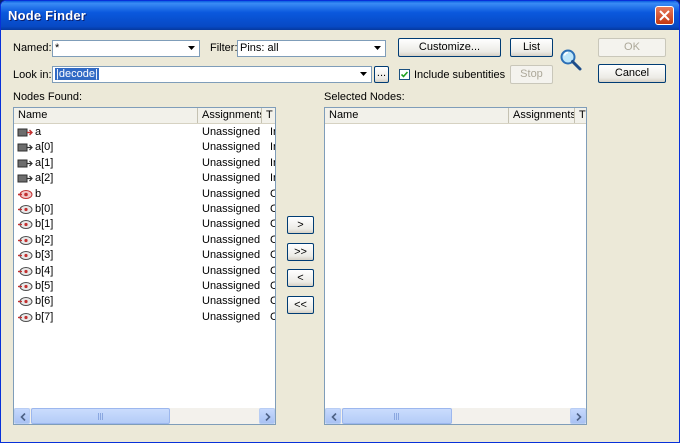 This screenshot has height=443, width=680. What do you see at coordinates (126, 48) in the screenshot?
I see `named-combobox: *` at bounding box center [126, 48].